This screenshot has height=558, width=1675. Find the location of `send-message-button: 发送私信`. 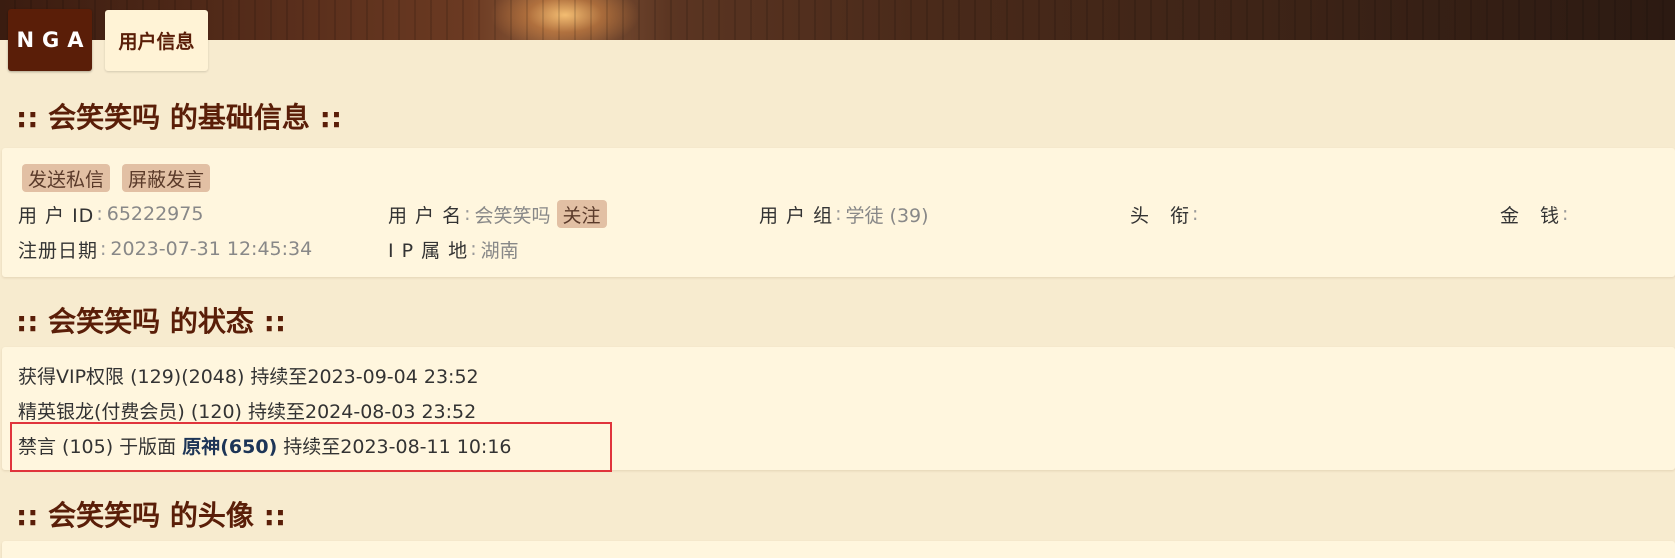

send-message-button: 发送私信 is located at coordinates (66, 178).